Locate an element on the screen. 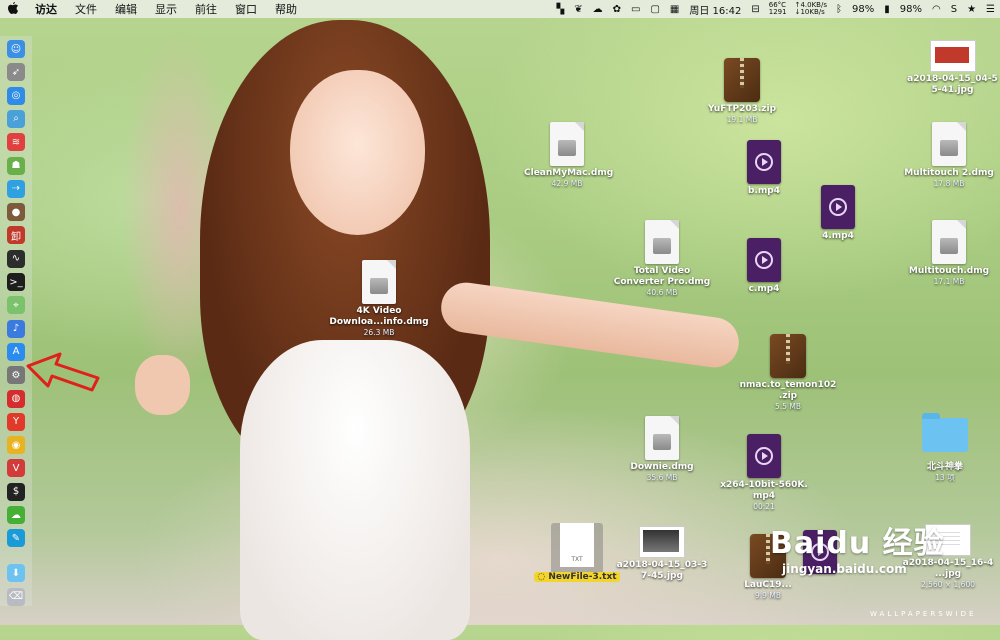 The width and height of the screenshot is (1000, 640). sogou-input-icon: S is located at coordinates (954, 9).